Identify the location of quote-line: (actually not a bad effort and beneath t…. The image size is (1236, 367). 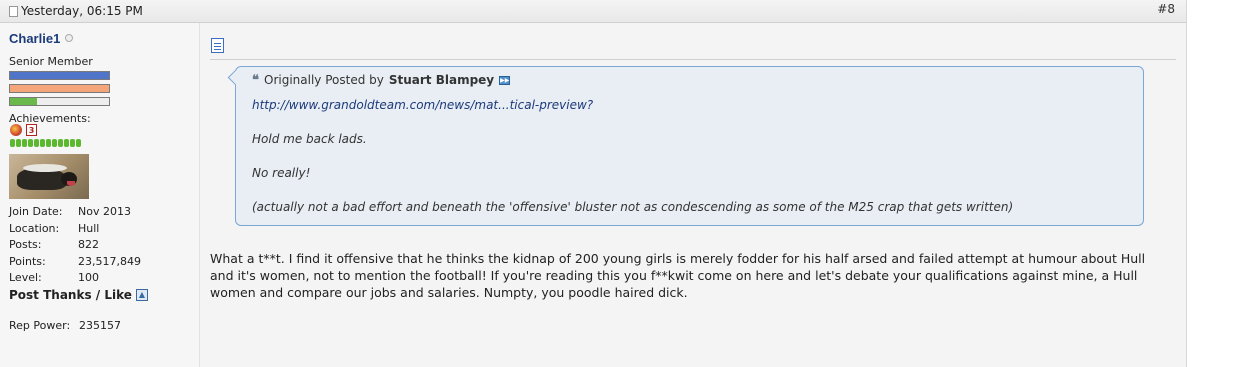
(633, 207).